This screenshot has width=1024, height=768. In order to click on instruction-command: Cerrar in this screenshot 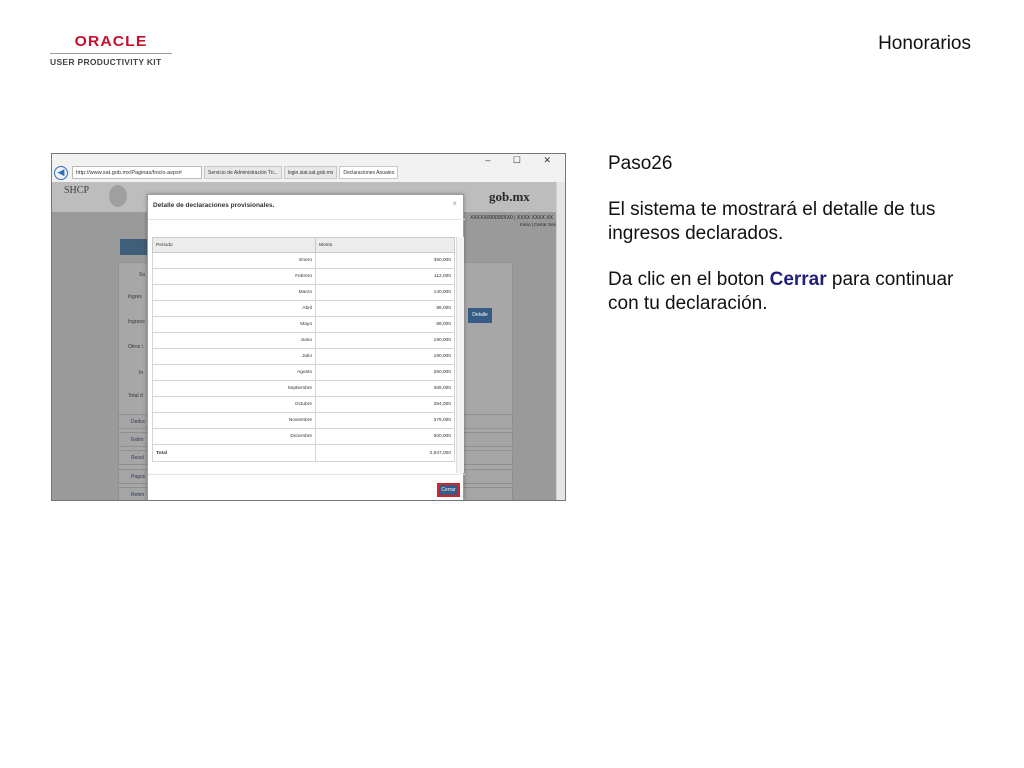, I will do `click(798, 279)`.